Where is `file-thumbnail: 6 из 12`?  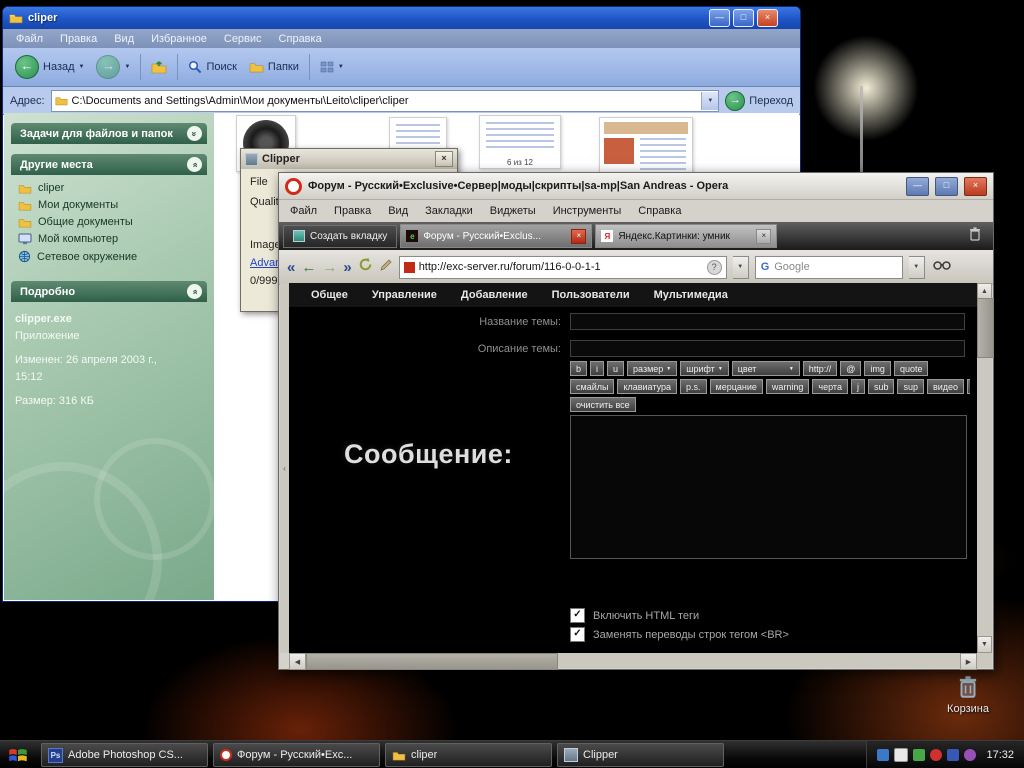
file-thumbnail: 6 из 12 is located at coordinates (520, 142).